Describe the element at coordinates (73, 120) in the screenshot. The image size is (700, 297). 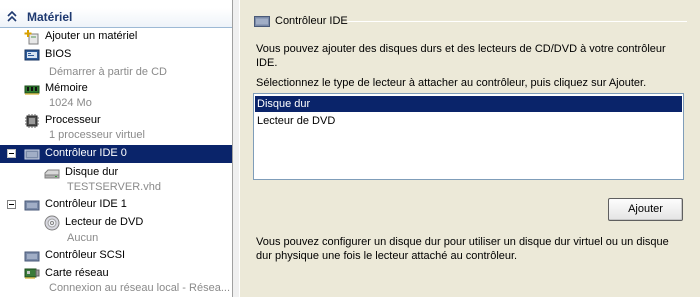
I see `tree-item-label: Processeur` at that location.